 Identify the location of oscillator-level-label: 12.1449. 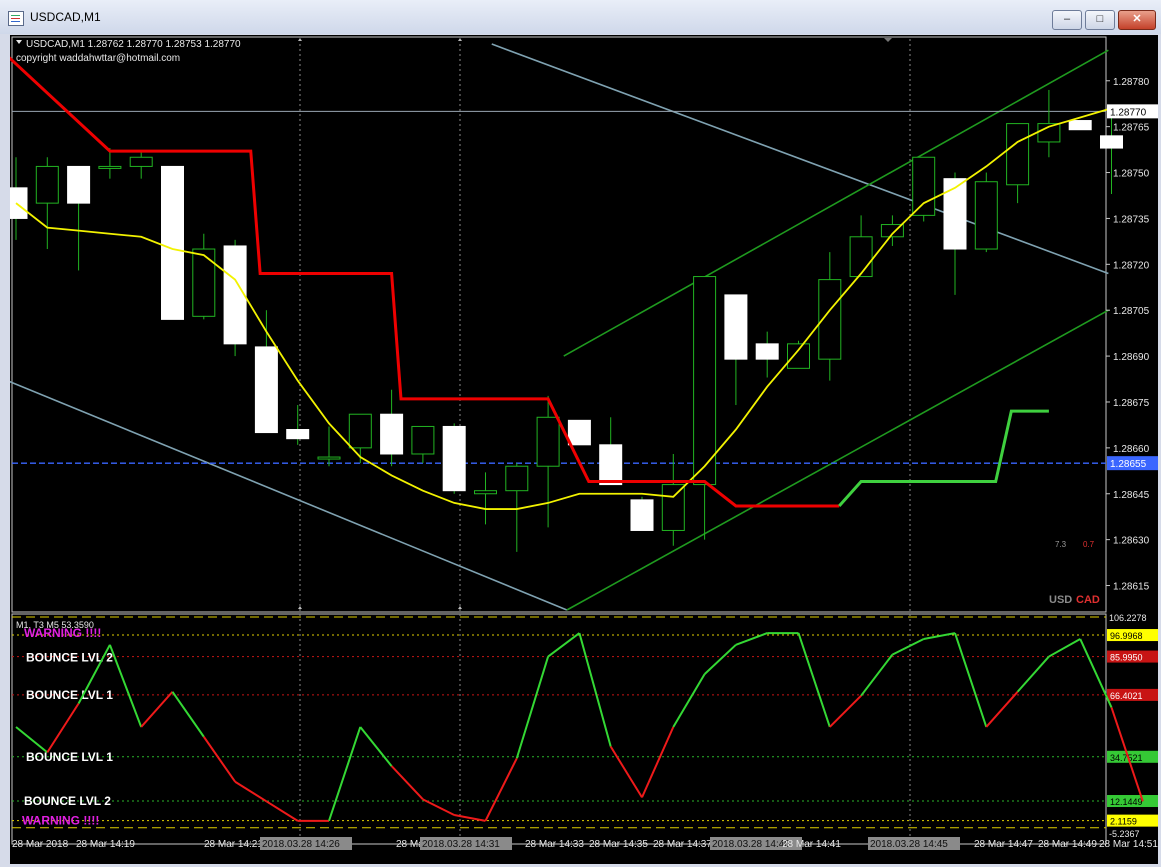
(1126, 802).